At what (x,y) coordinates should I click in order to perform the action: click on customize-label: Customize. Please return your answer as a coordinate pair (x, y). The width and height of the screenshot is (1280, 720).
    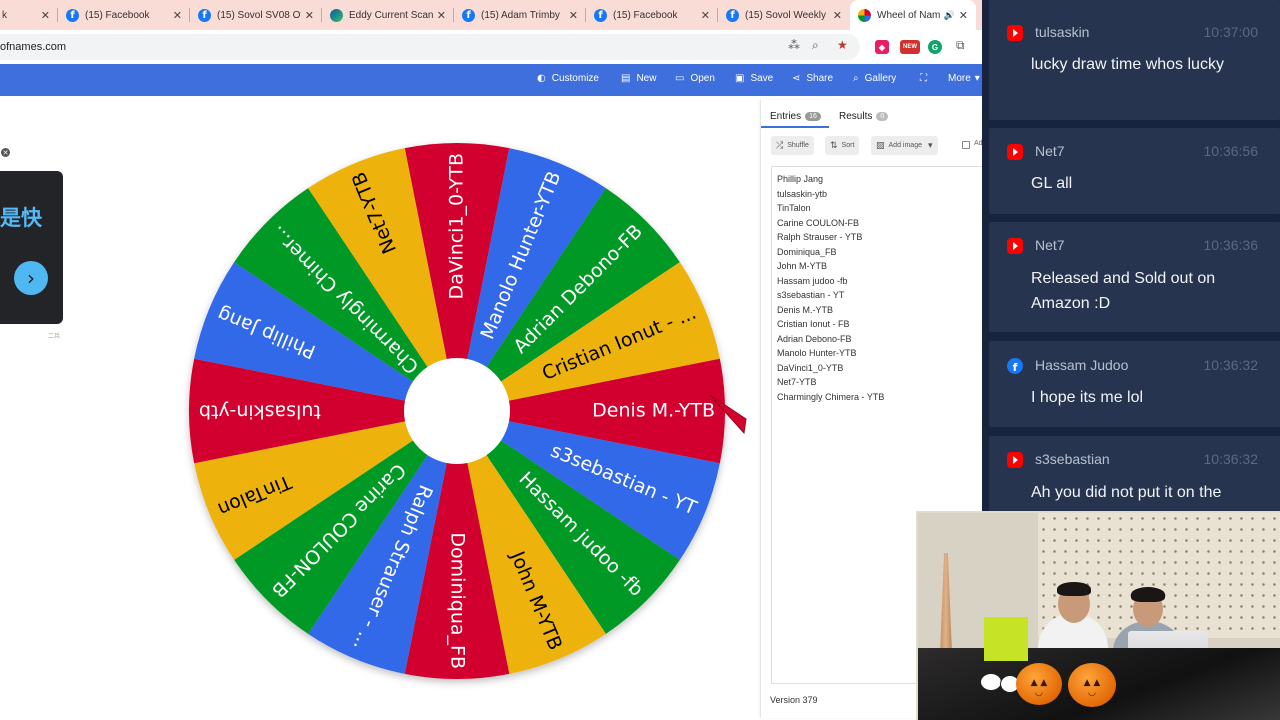
    Looking at the image, I should click on (575, 78).